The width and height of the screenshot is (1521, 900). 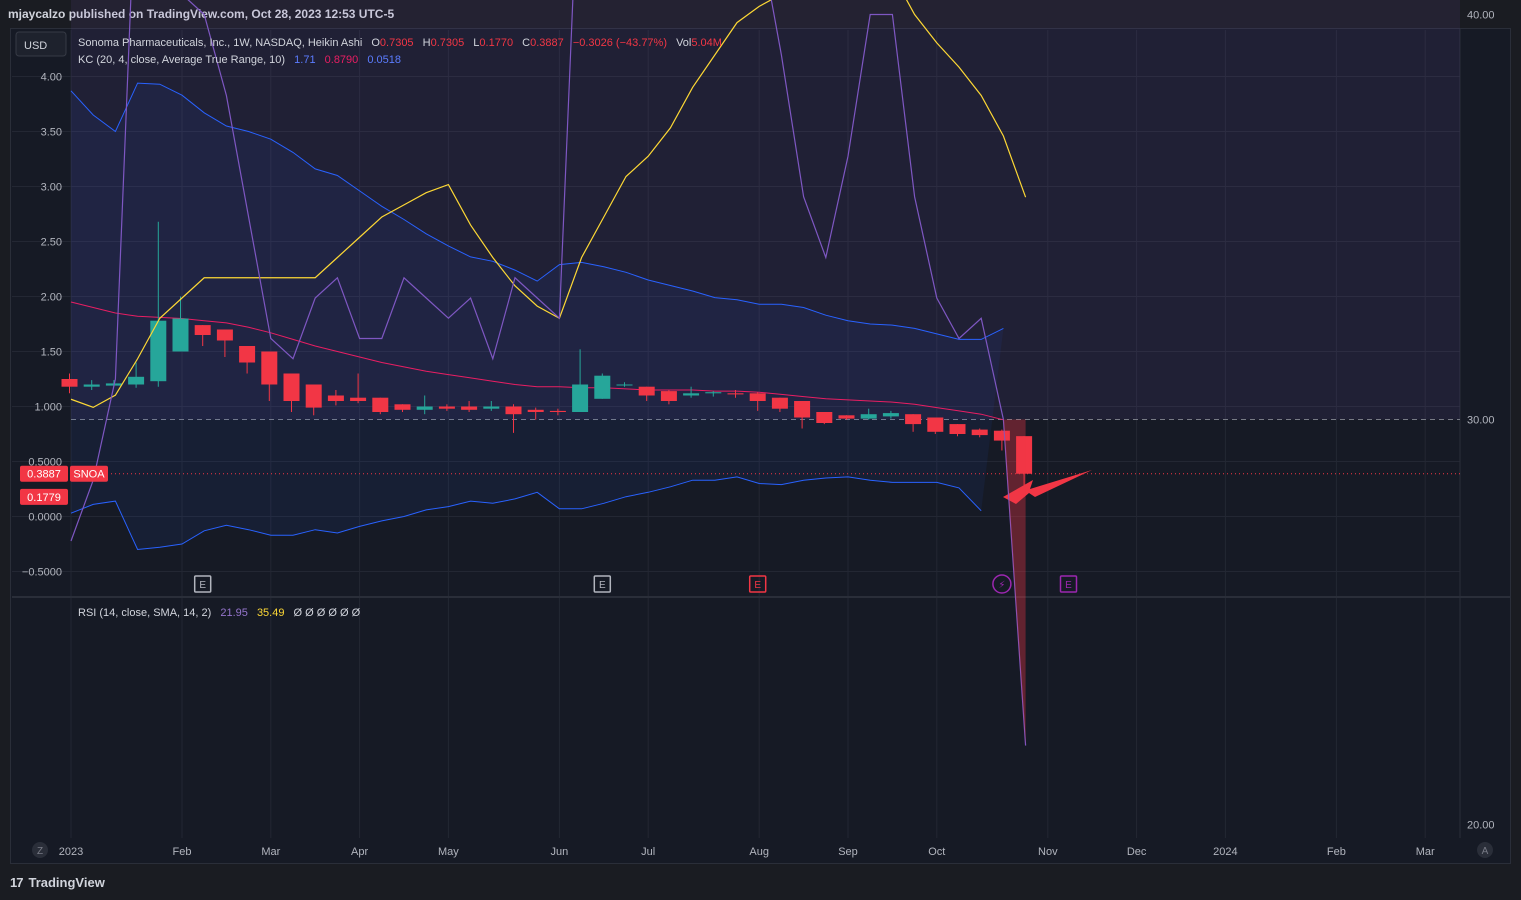 What do you see at coordinates (51, 78) in the screenshot?
I see `price-tick-label: 4.00` at bounding box center [51, 78].